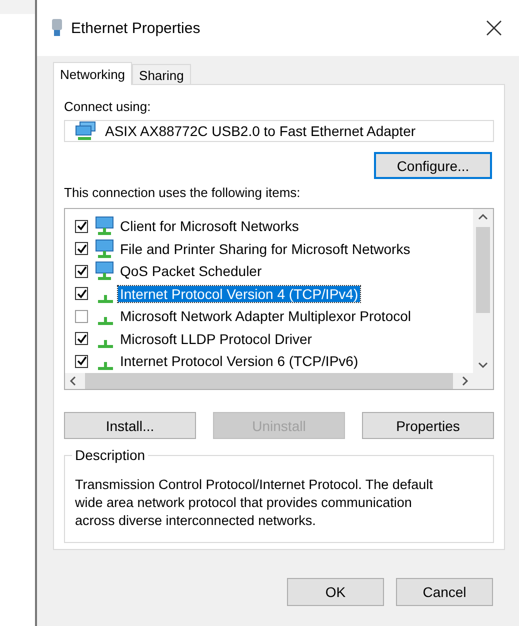 This screenshot has height=626, width=519. What do you see at coordinates (239, 294) in the screenshot?
I see `list-item: Internet Protocol Version 4 (TCP/IPv4)` at bounding box center [239, 294].